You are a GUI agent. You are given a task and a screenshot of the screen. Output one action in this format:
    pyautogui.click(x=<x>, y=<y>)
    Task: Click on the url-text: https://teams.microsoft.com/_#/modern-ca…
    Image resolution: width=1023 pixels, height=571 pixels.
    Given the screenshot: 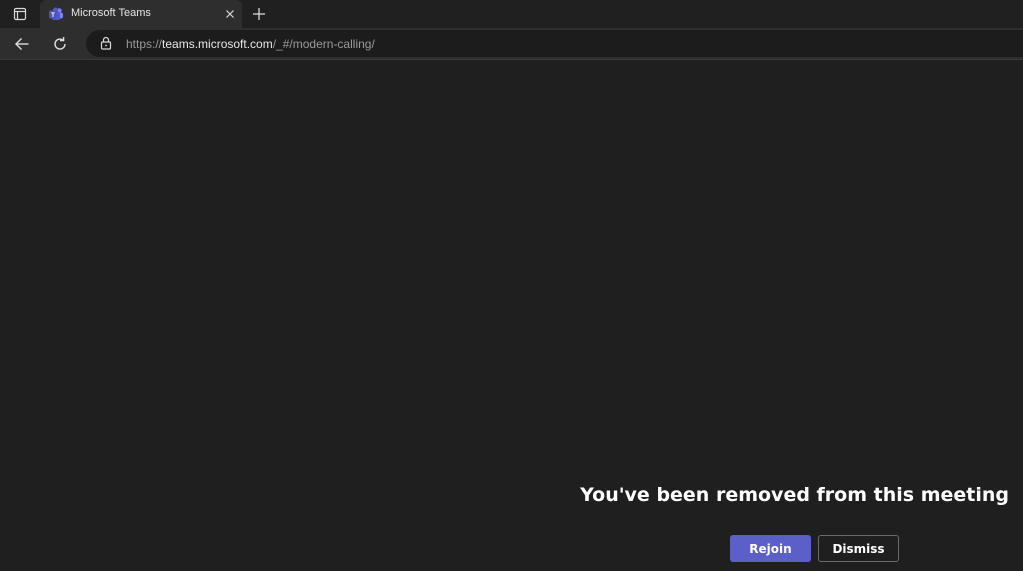 What is the action you would take?
    pyautogui.click(x=250, y=44)
    